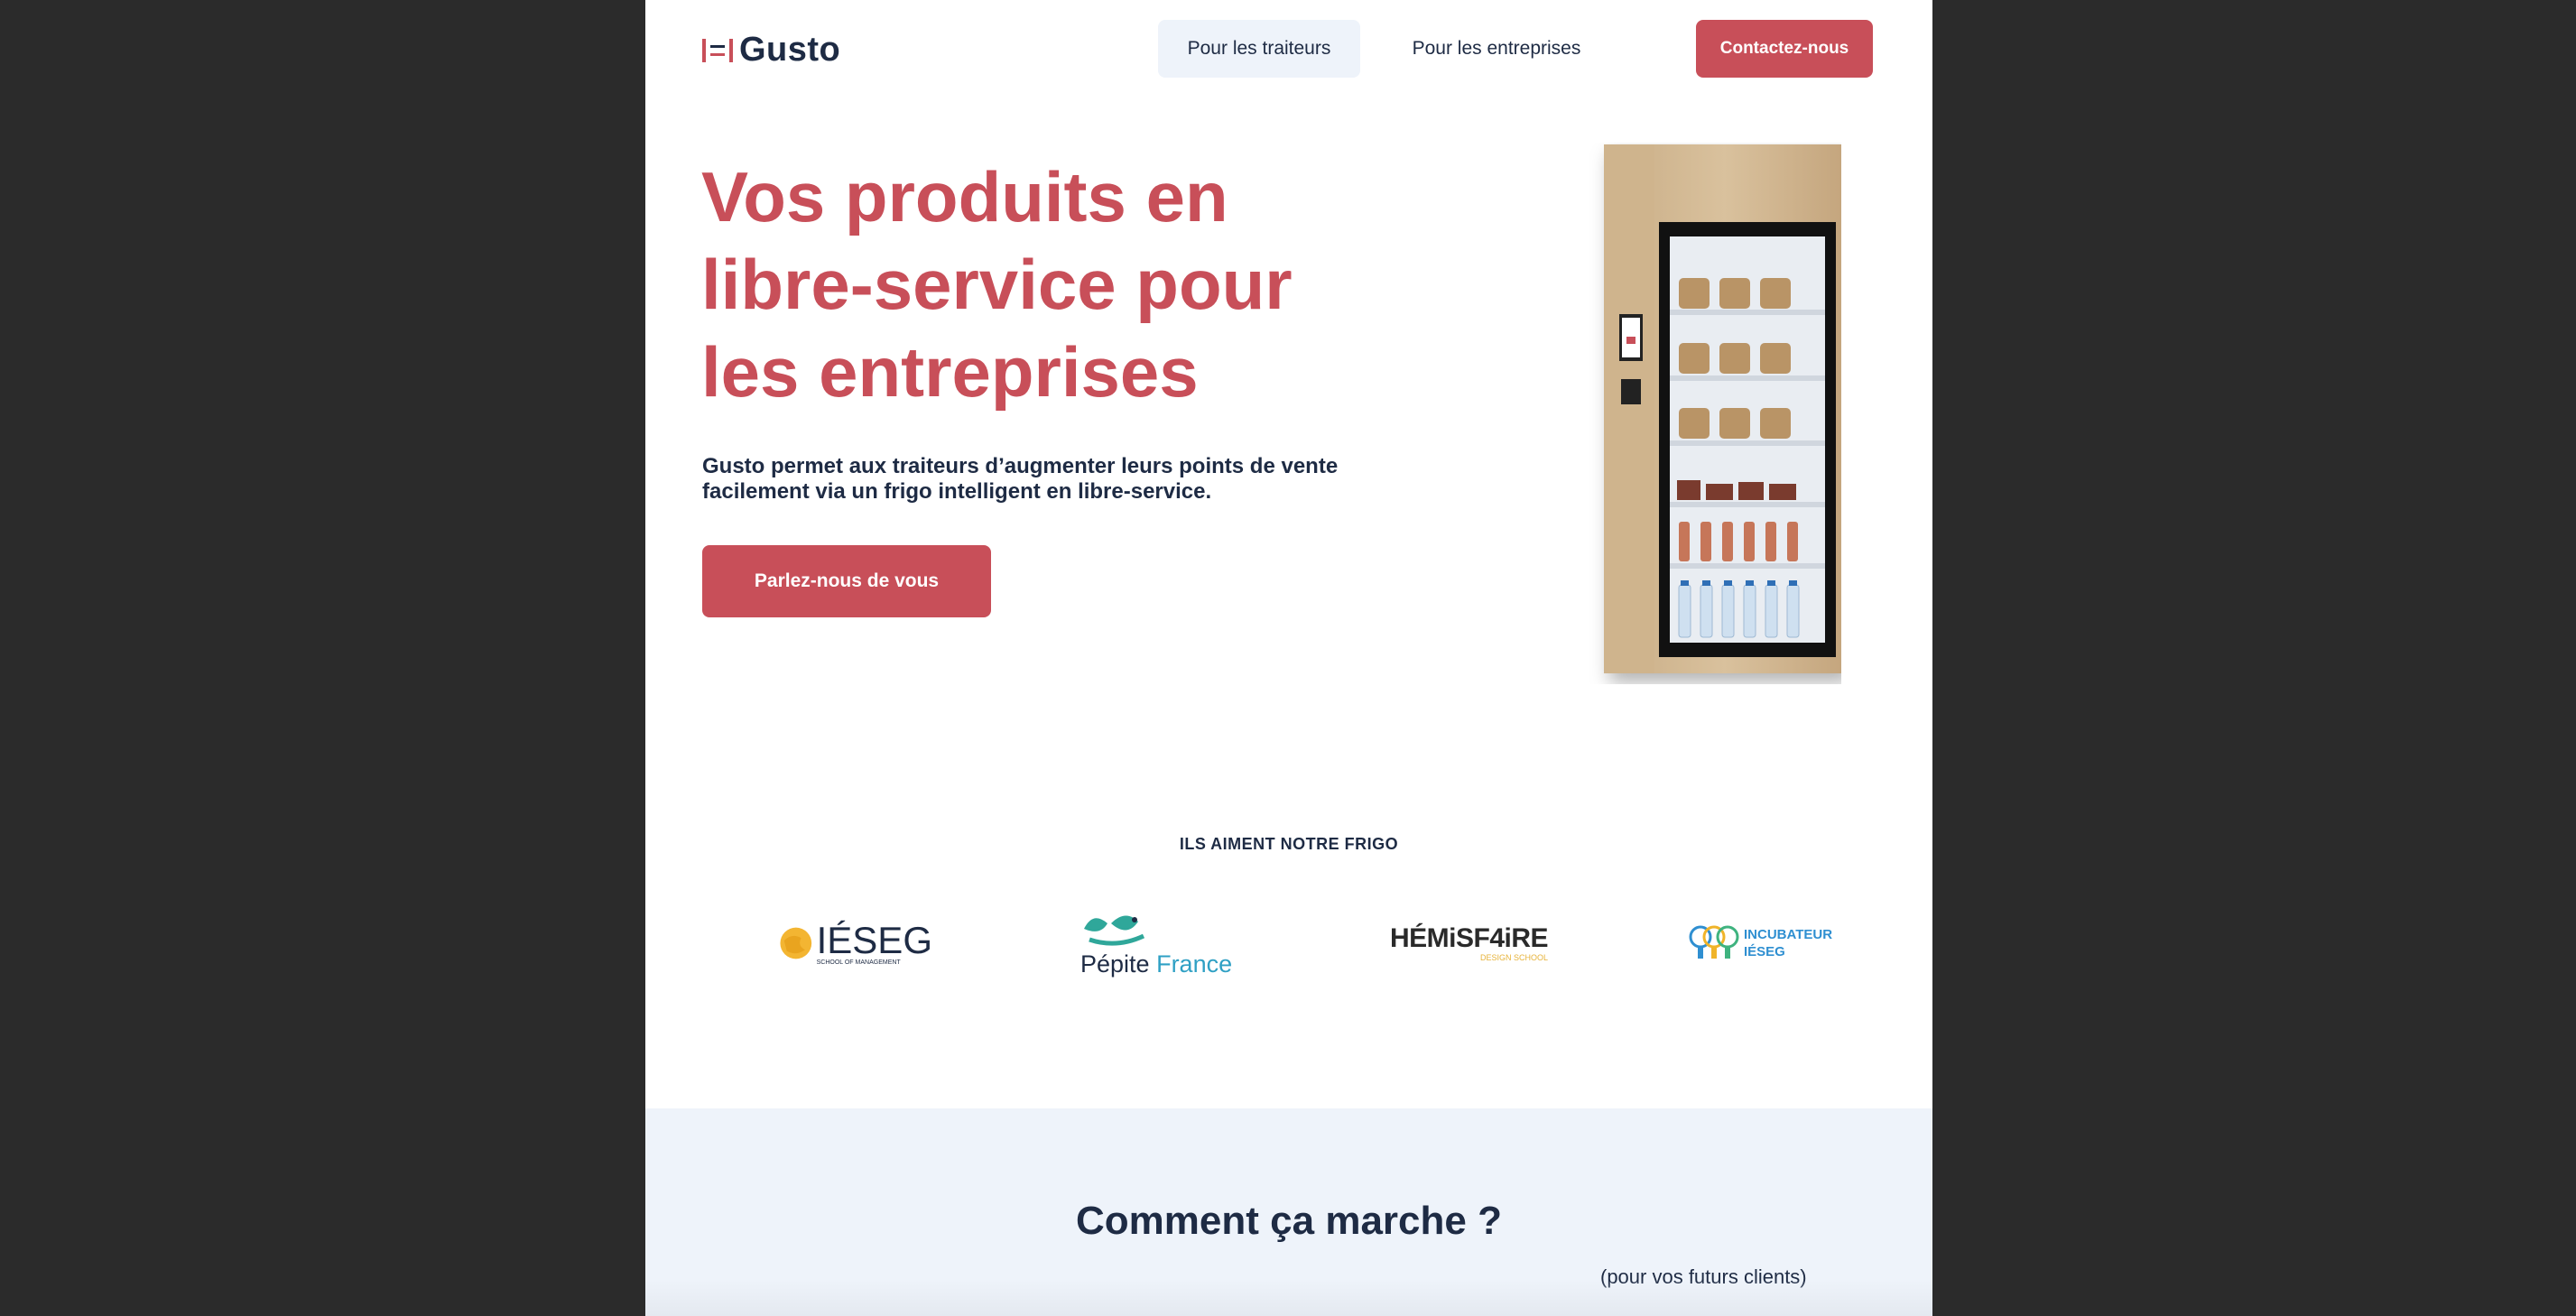 This screenshot has width=2576, height=1316. Describe the element at coordinates (847, 581) in the screenshot. I see `talk-to-us-button: Parlez-nous de vous` at that location.